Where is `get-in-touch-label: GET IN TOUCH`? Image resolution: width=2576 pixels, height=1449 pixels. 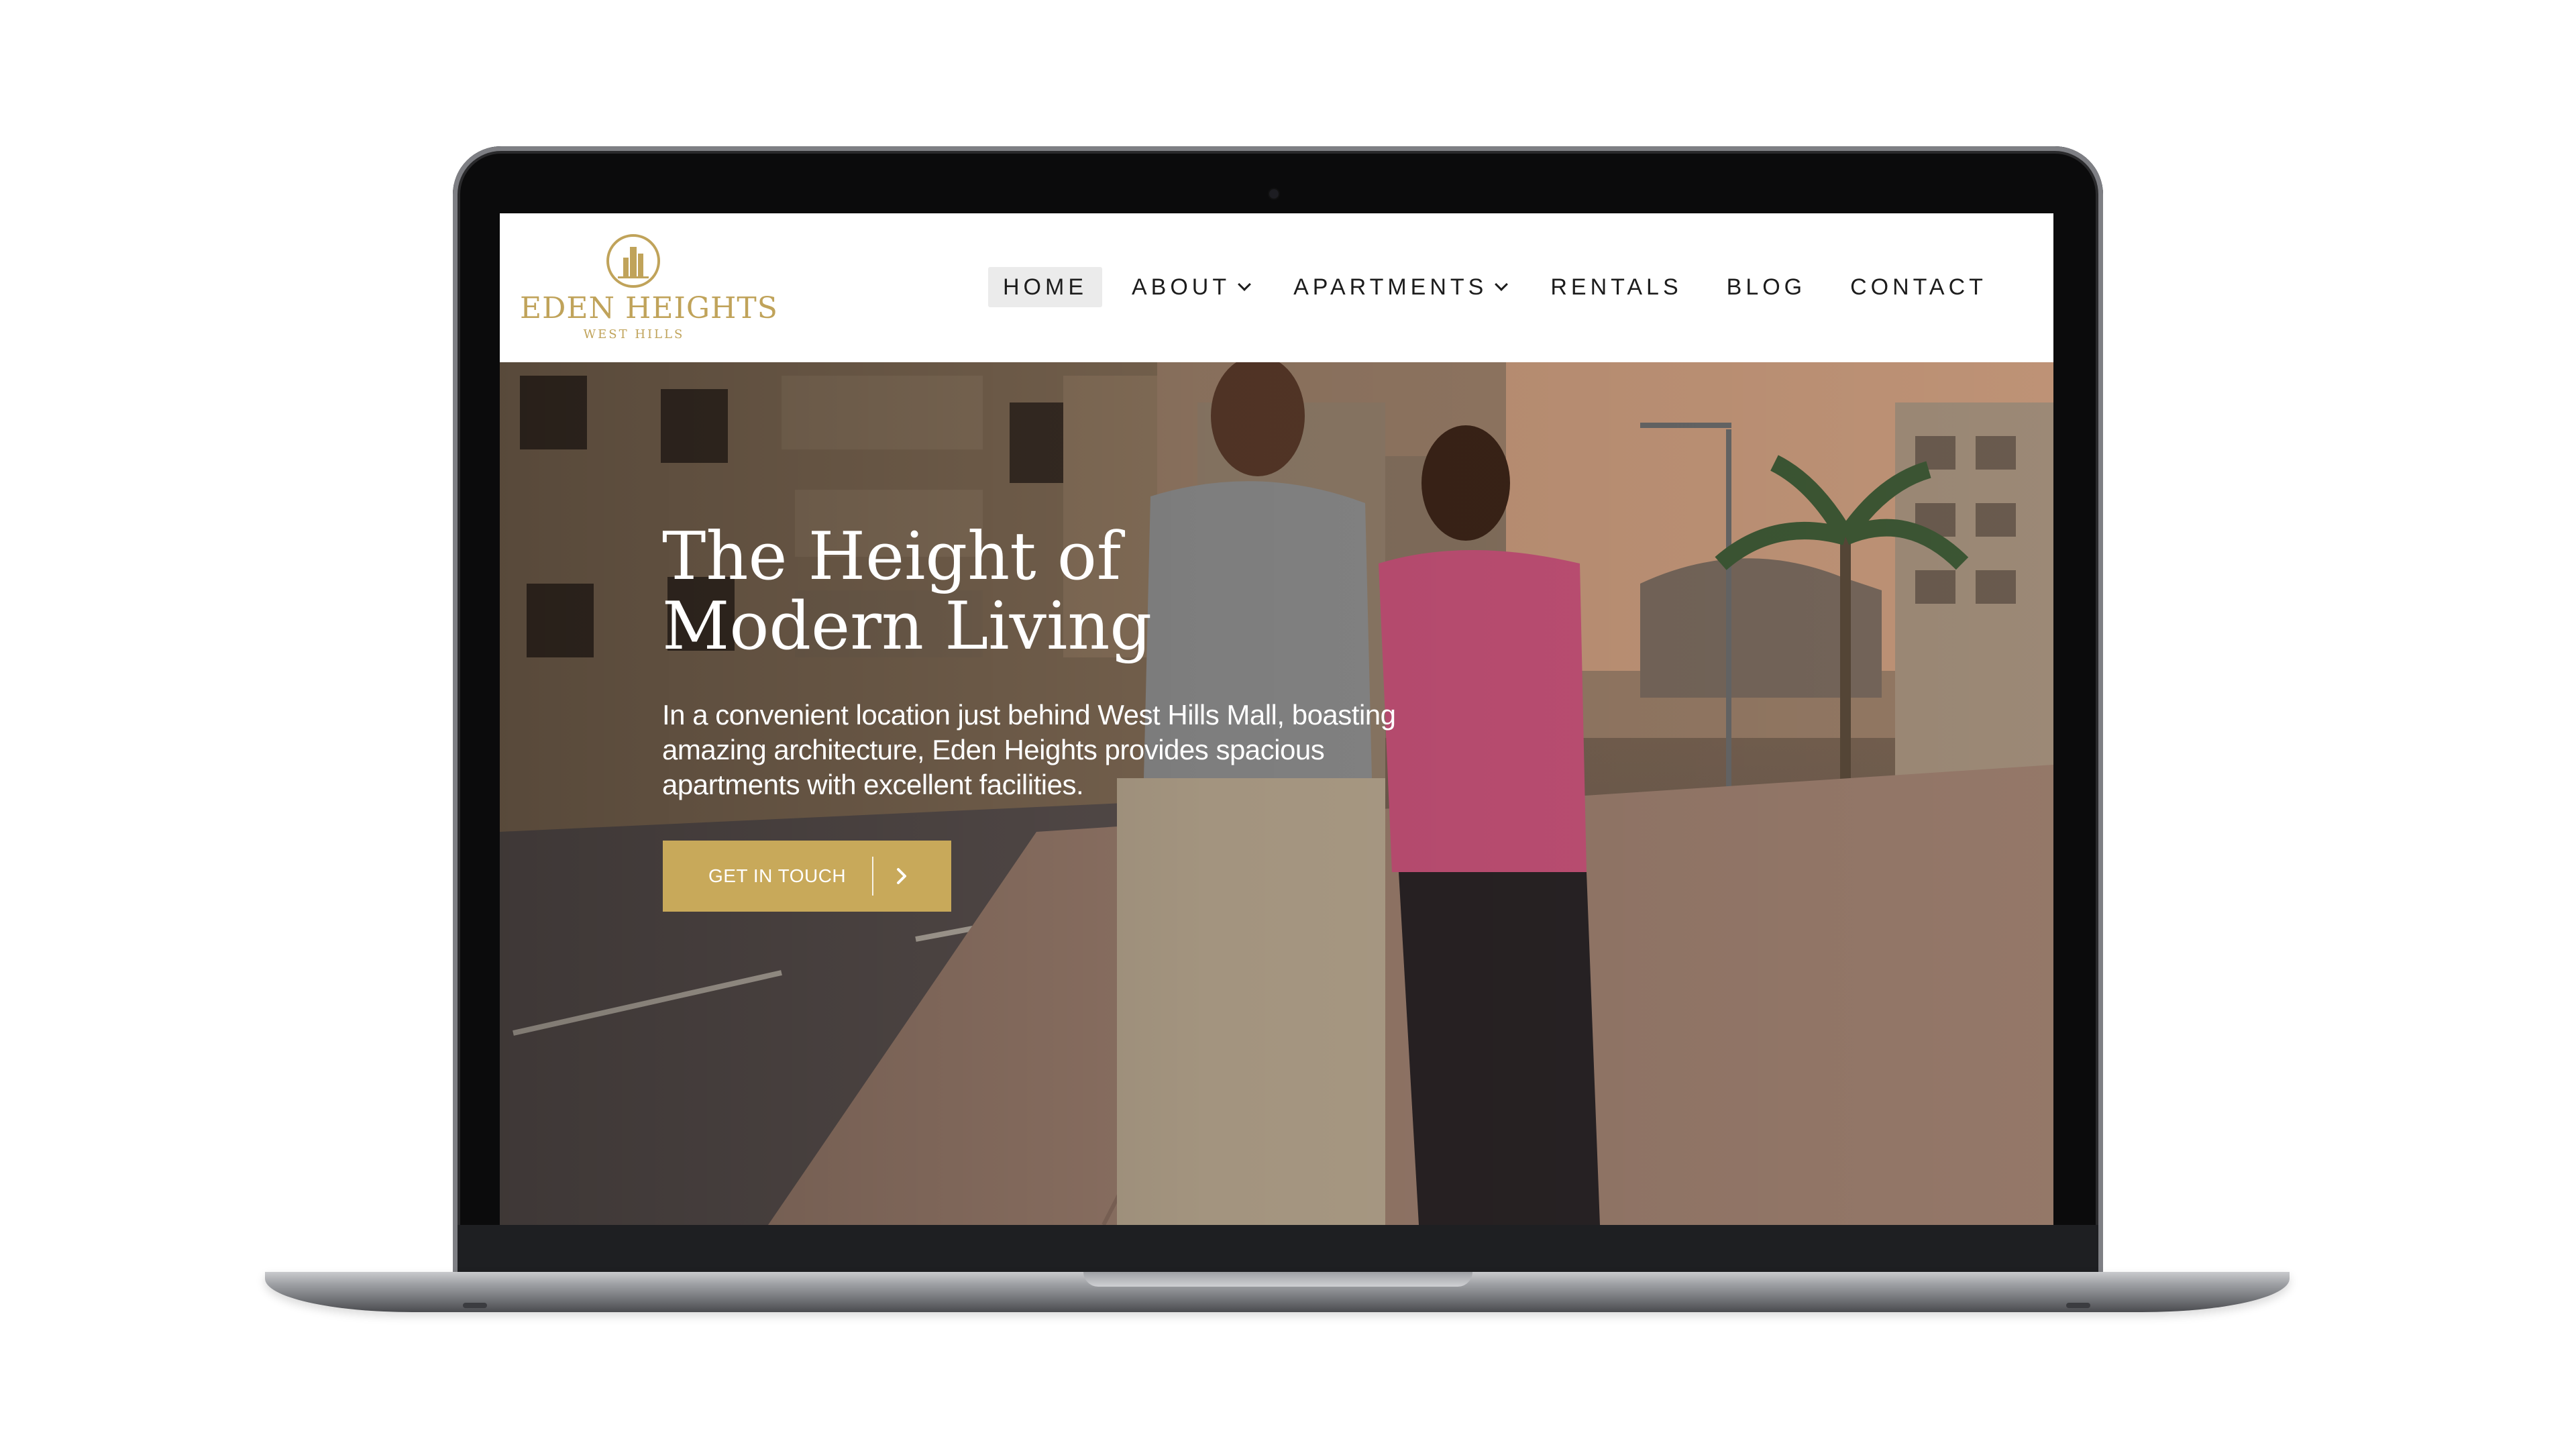
get-in-touch-label: GET IN TOUCH is located at coordinates (777, 875).